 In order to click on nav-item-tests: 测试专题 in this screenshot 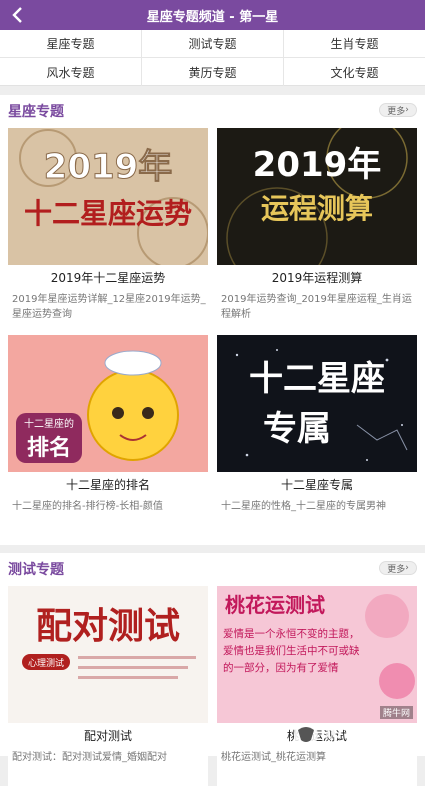, I will do `click(213, 44)`.